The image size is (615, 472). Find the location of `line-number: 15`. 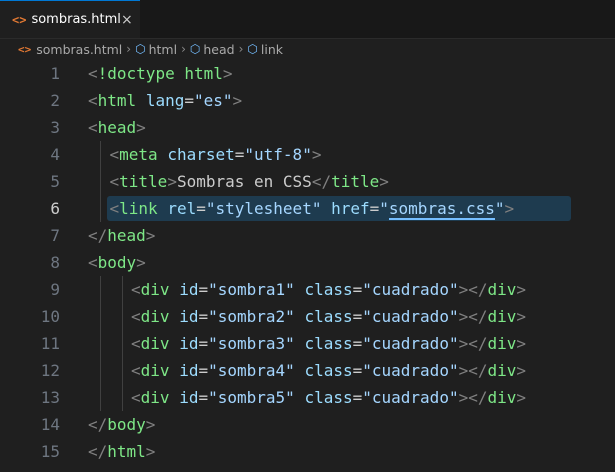

line-number: 15 is located at coordinates (50, 451).